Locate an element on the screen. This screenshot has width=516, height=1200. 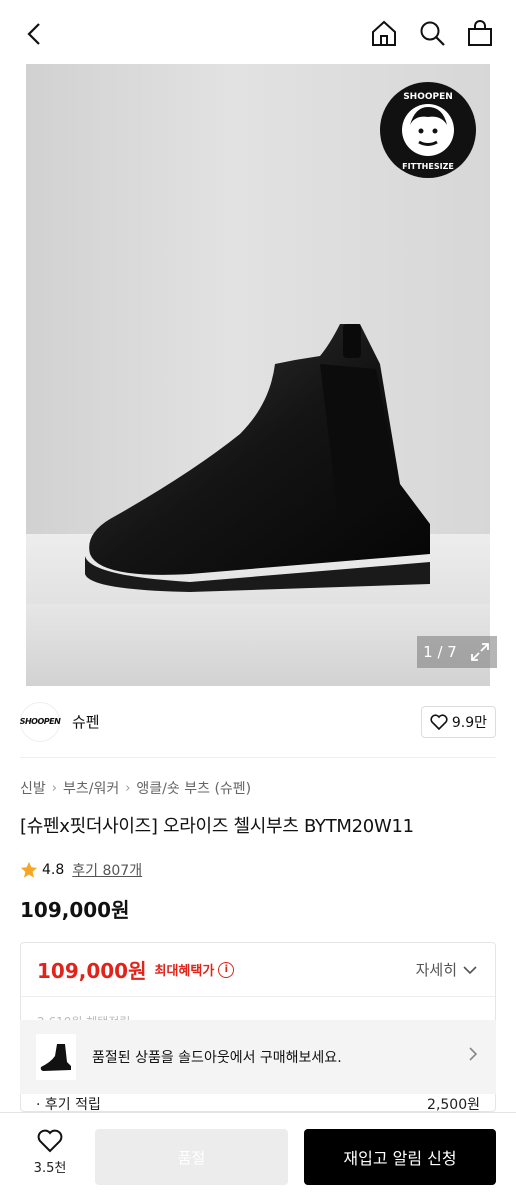
boot-thumbnail-icon is located at coordinates (55, 1057).